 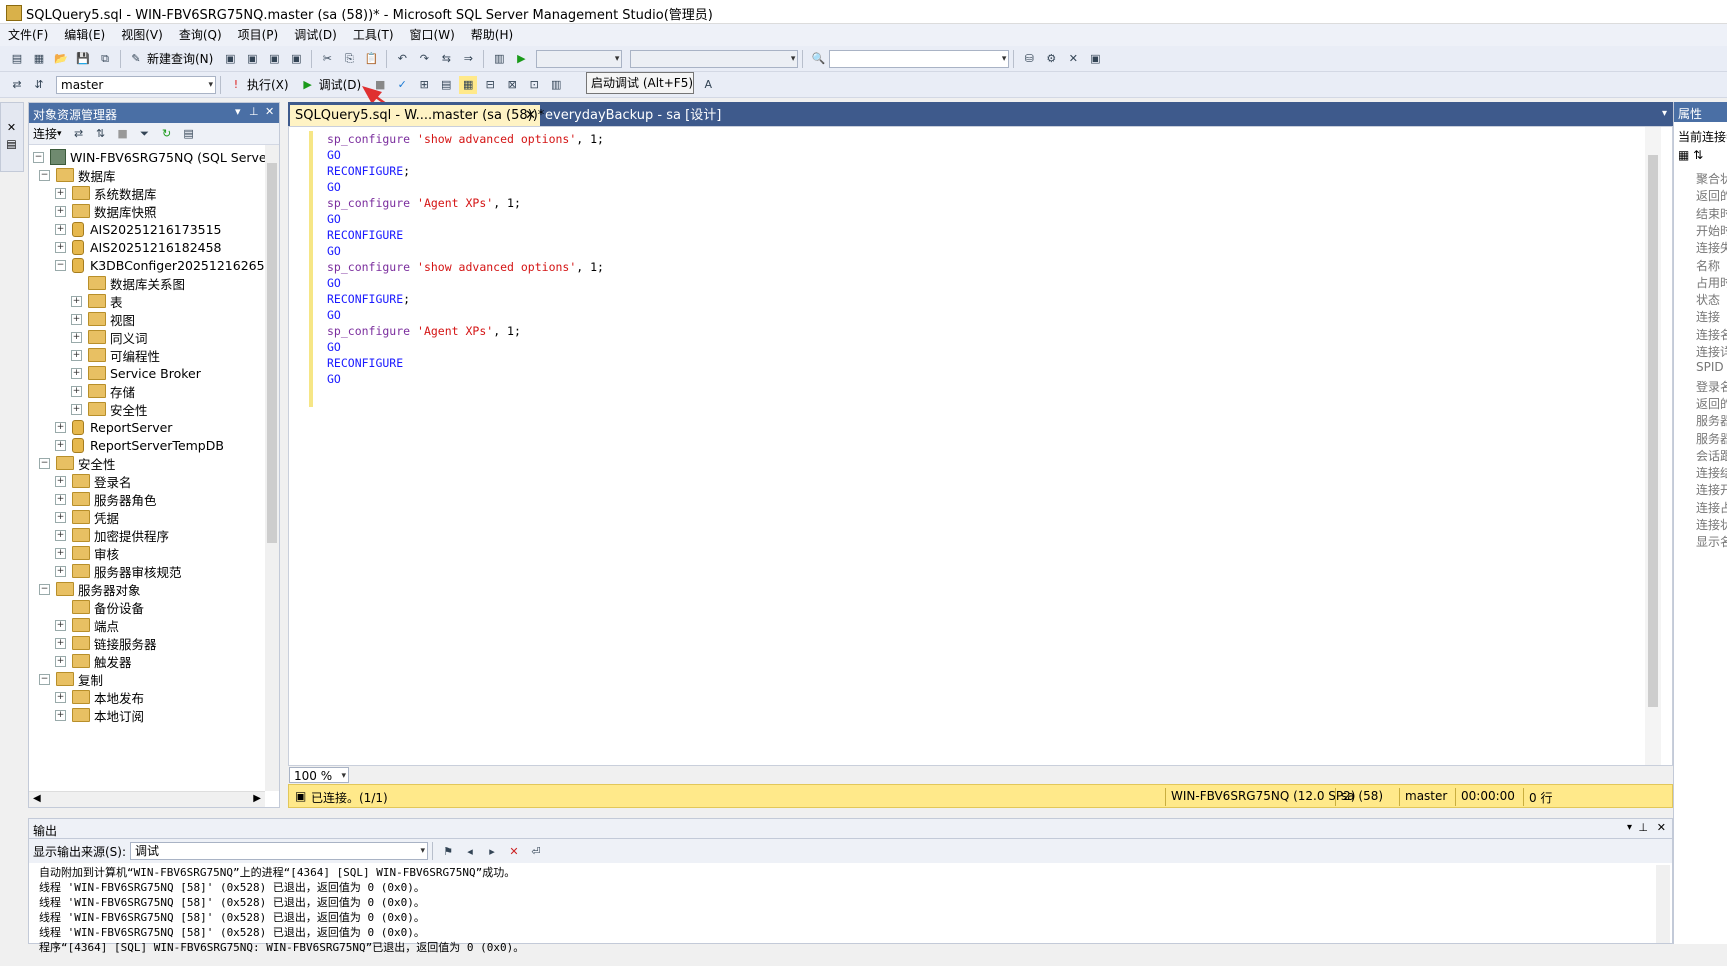 What do you see at coordinates (319, 775) in the screenshot?
I see `zoom-select: 100 % ▾` at bounding box center [319, 775].